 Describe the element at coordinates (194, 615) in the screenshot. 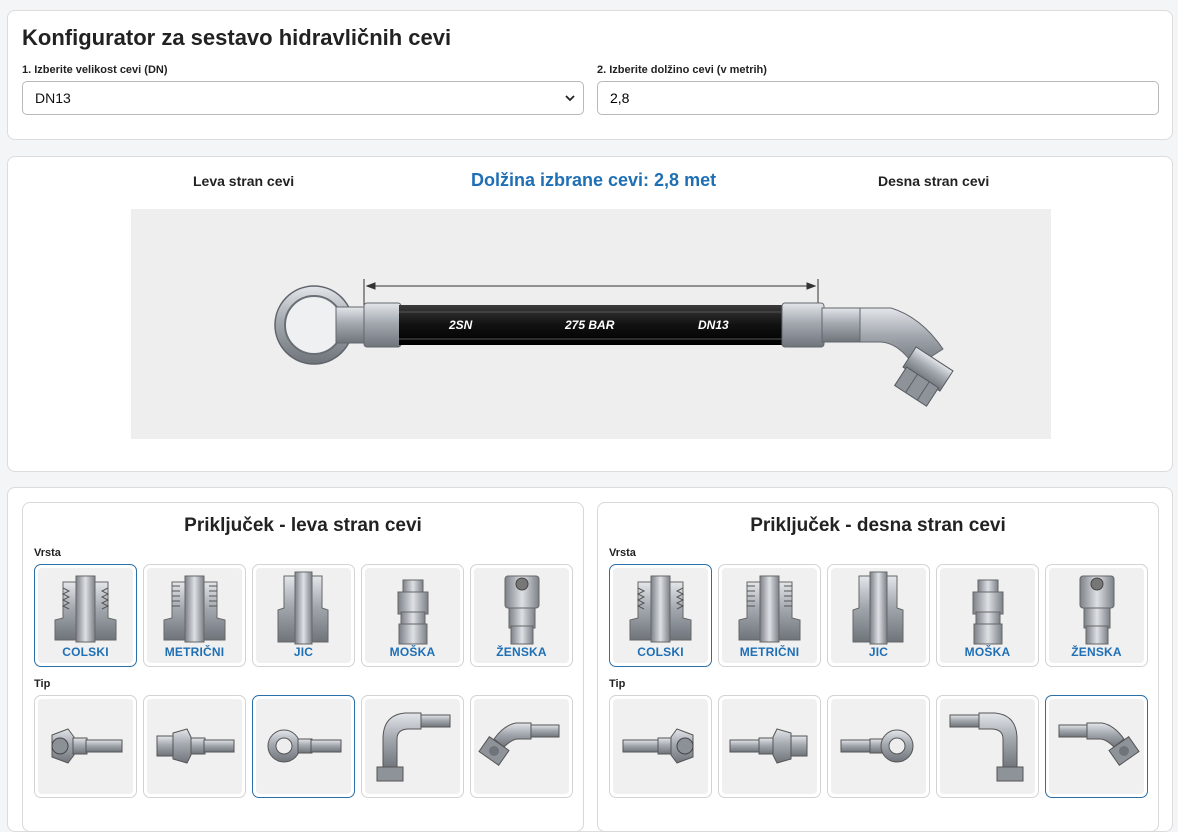

I see `left-type-metricni: METRIČNI` at that location.